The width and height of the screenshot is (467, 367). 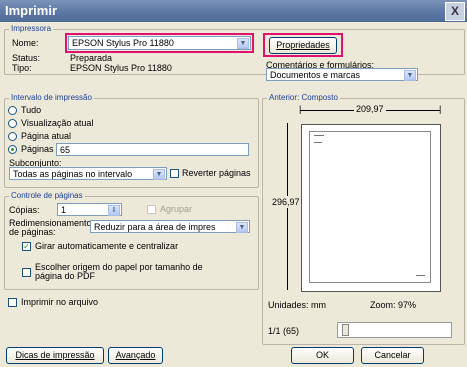 I want to click on subset-select-value: Todas as páginas no intervalo, so click(x=73, y=174).